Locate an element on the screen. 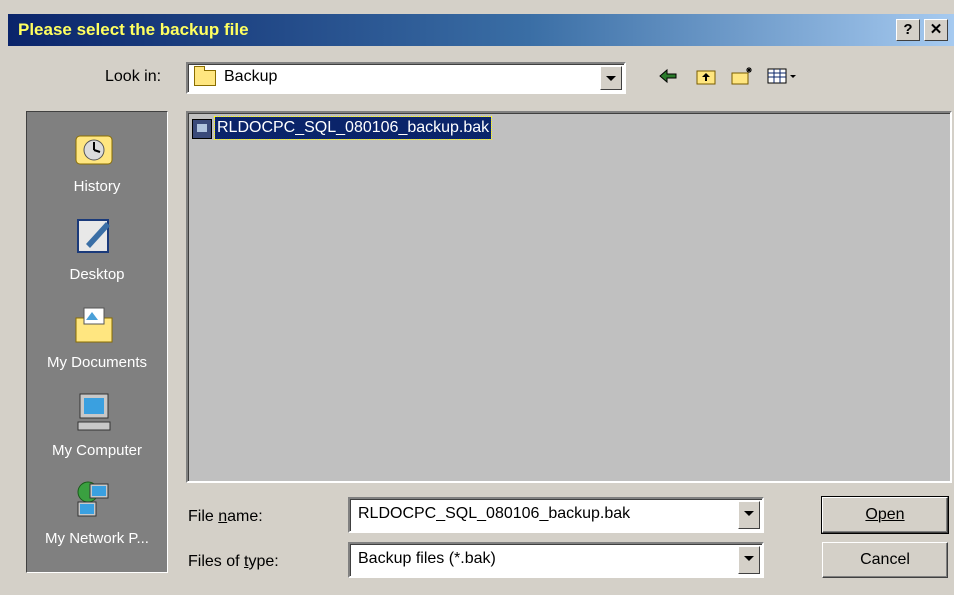  file-name-input: RLDOCPC_SQL_080106_backup.bak is located at coordinates (556, 515).